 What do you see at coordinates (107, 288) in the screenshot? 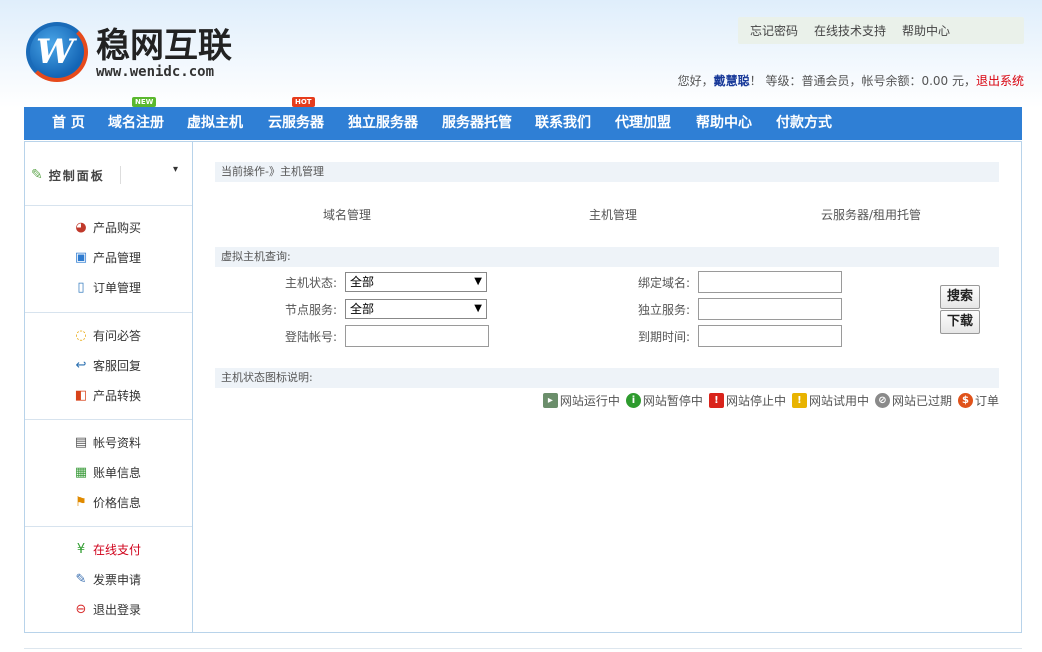
I see `sidebar-item-orders: ▯ 订单管理` at bounding box center [107, 288].